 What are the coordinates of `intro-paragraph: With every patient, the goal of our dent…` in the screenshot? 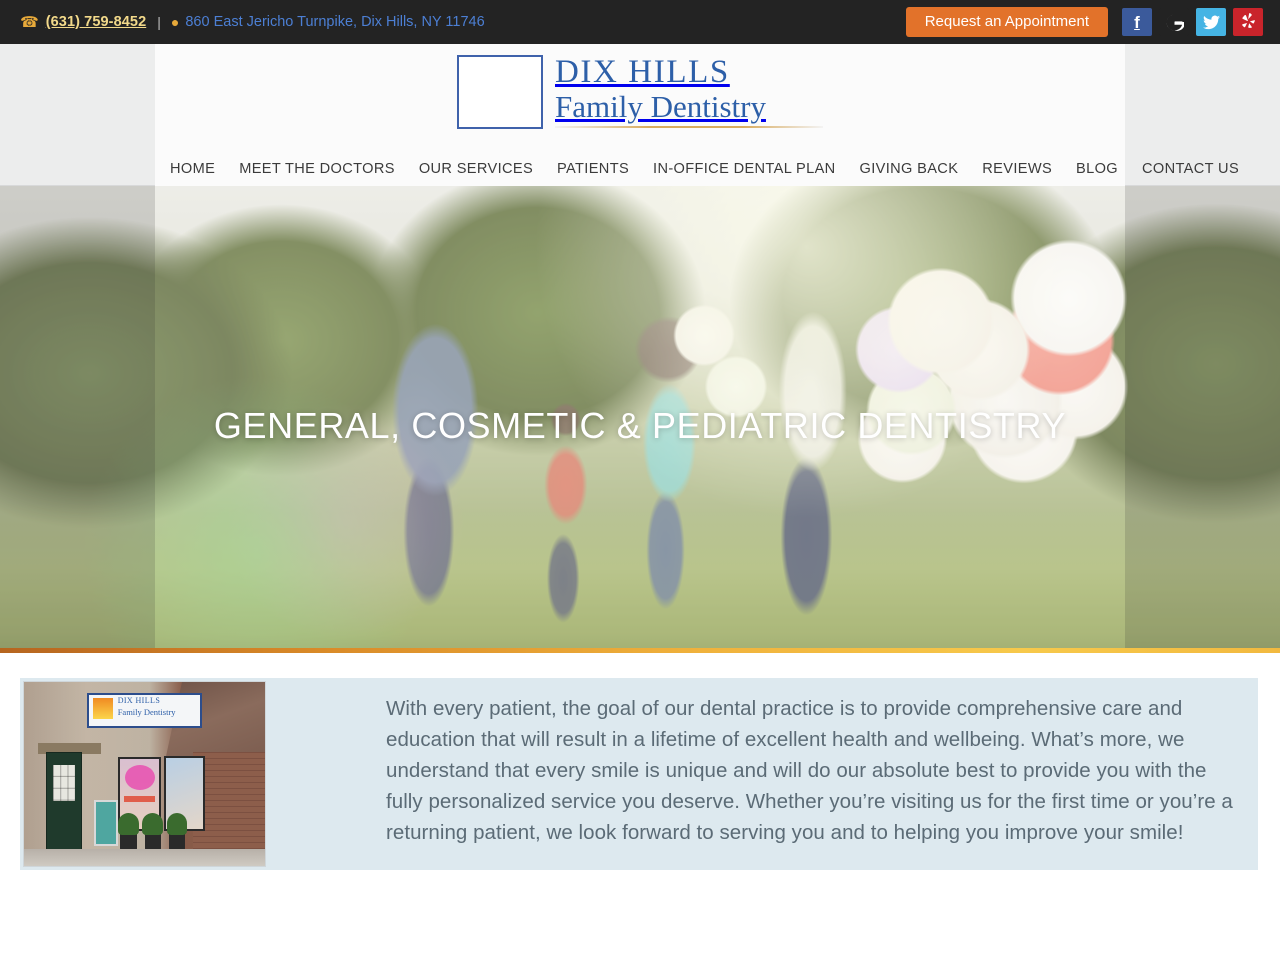 It's located at (809, 770).